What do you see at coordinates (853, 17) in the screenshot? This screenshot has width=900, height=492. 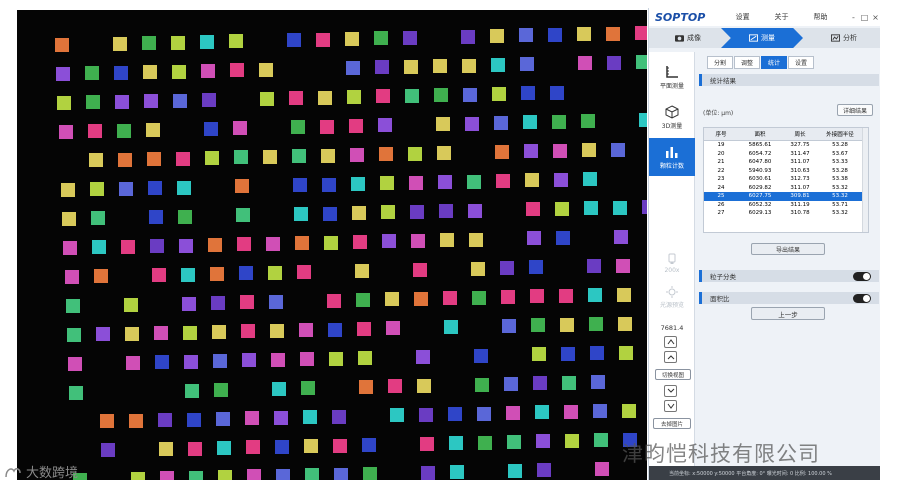 I see `minimize-button: -` at bounding box center [853, 17].